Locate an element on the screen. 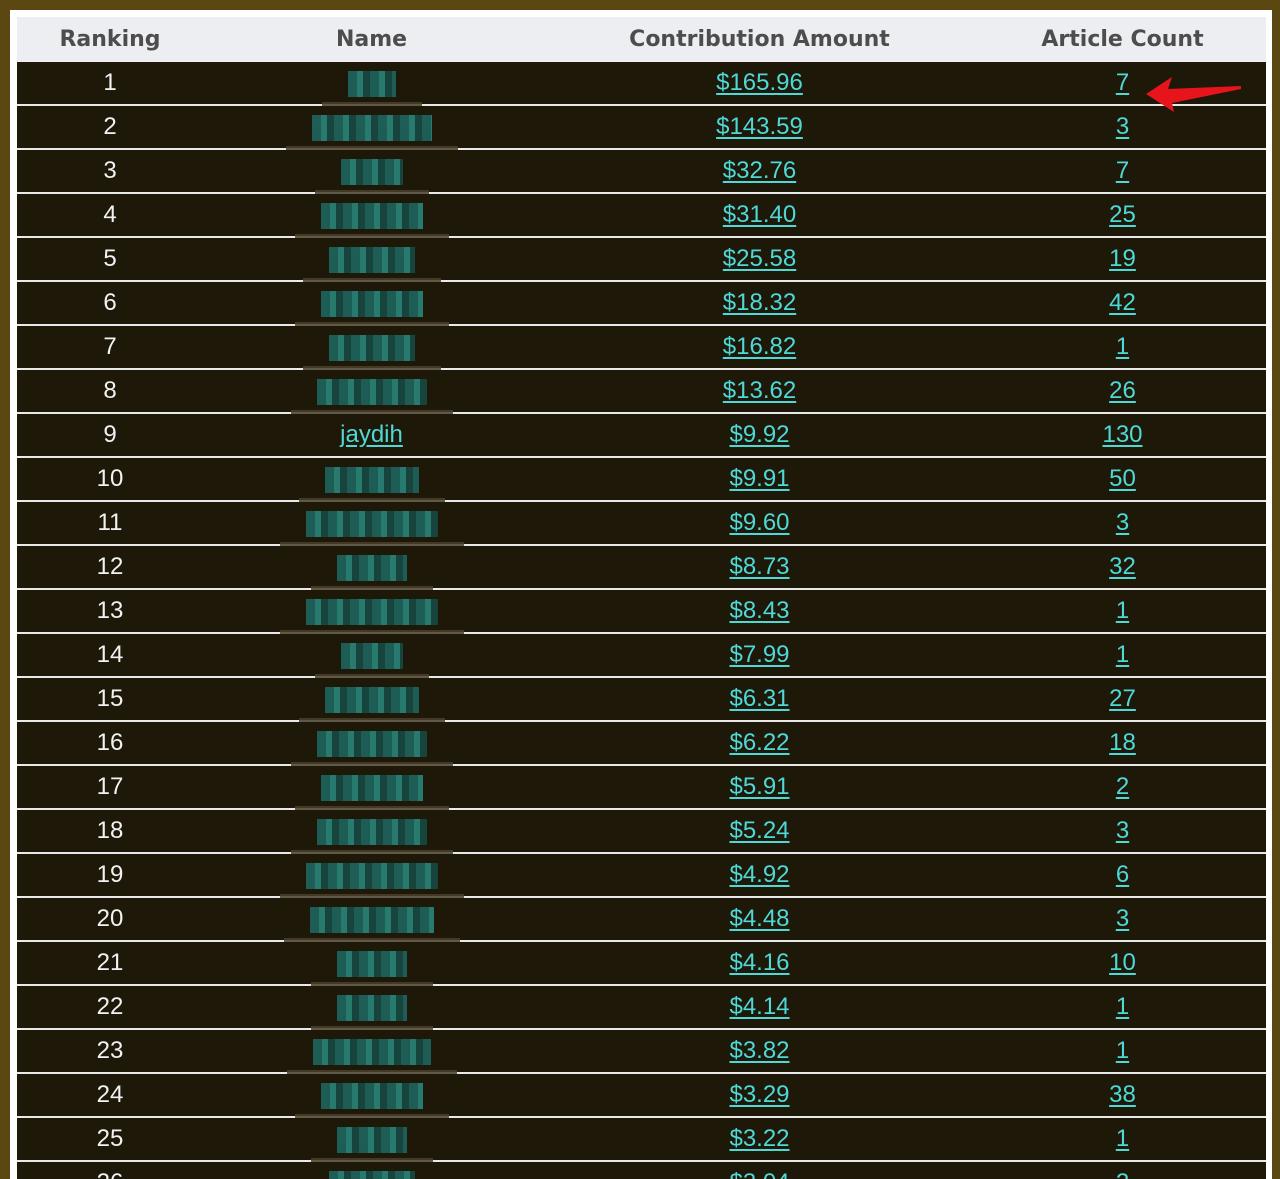  contribution-amount-link: $4.92 is located at coordinates (759, 874).